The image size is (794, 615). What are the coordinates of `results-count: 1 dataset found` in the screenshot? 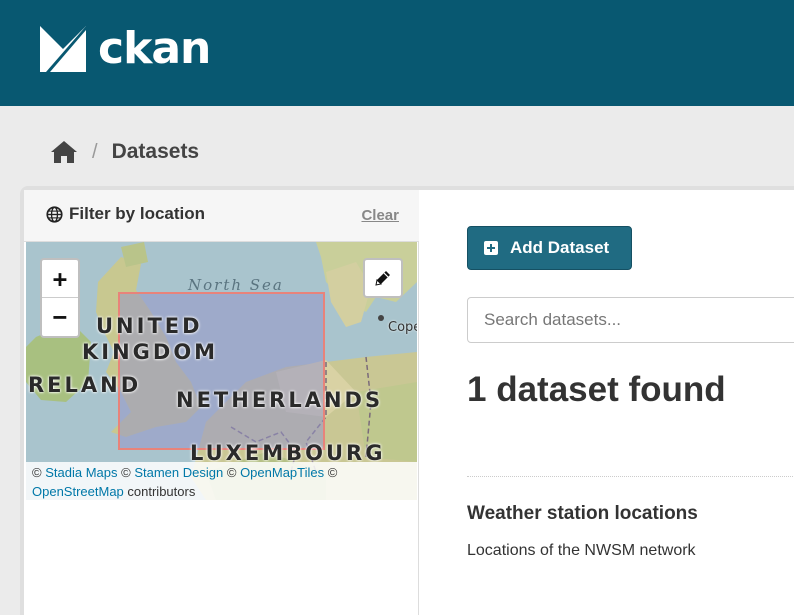 It's located at (596, 389).